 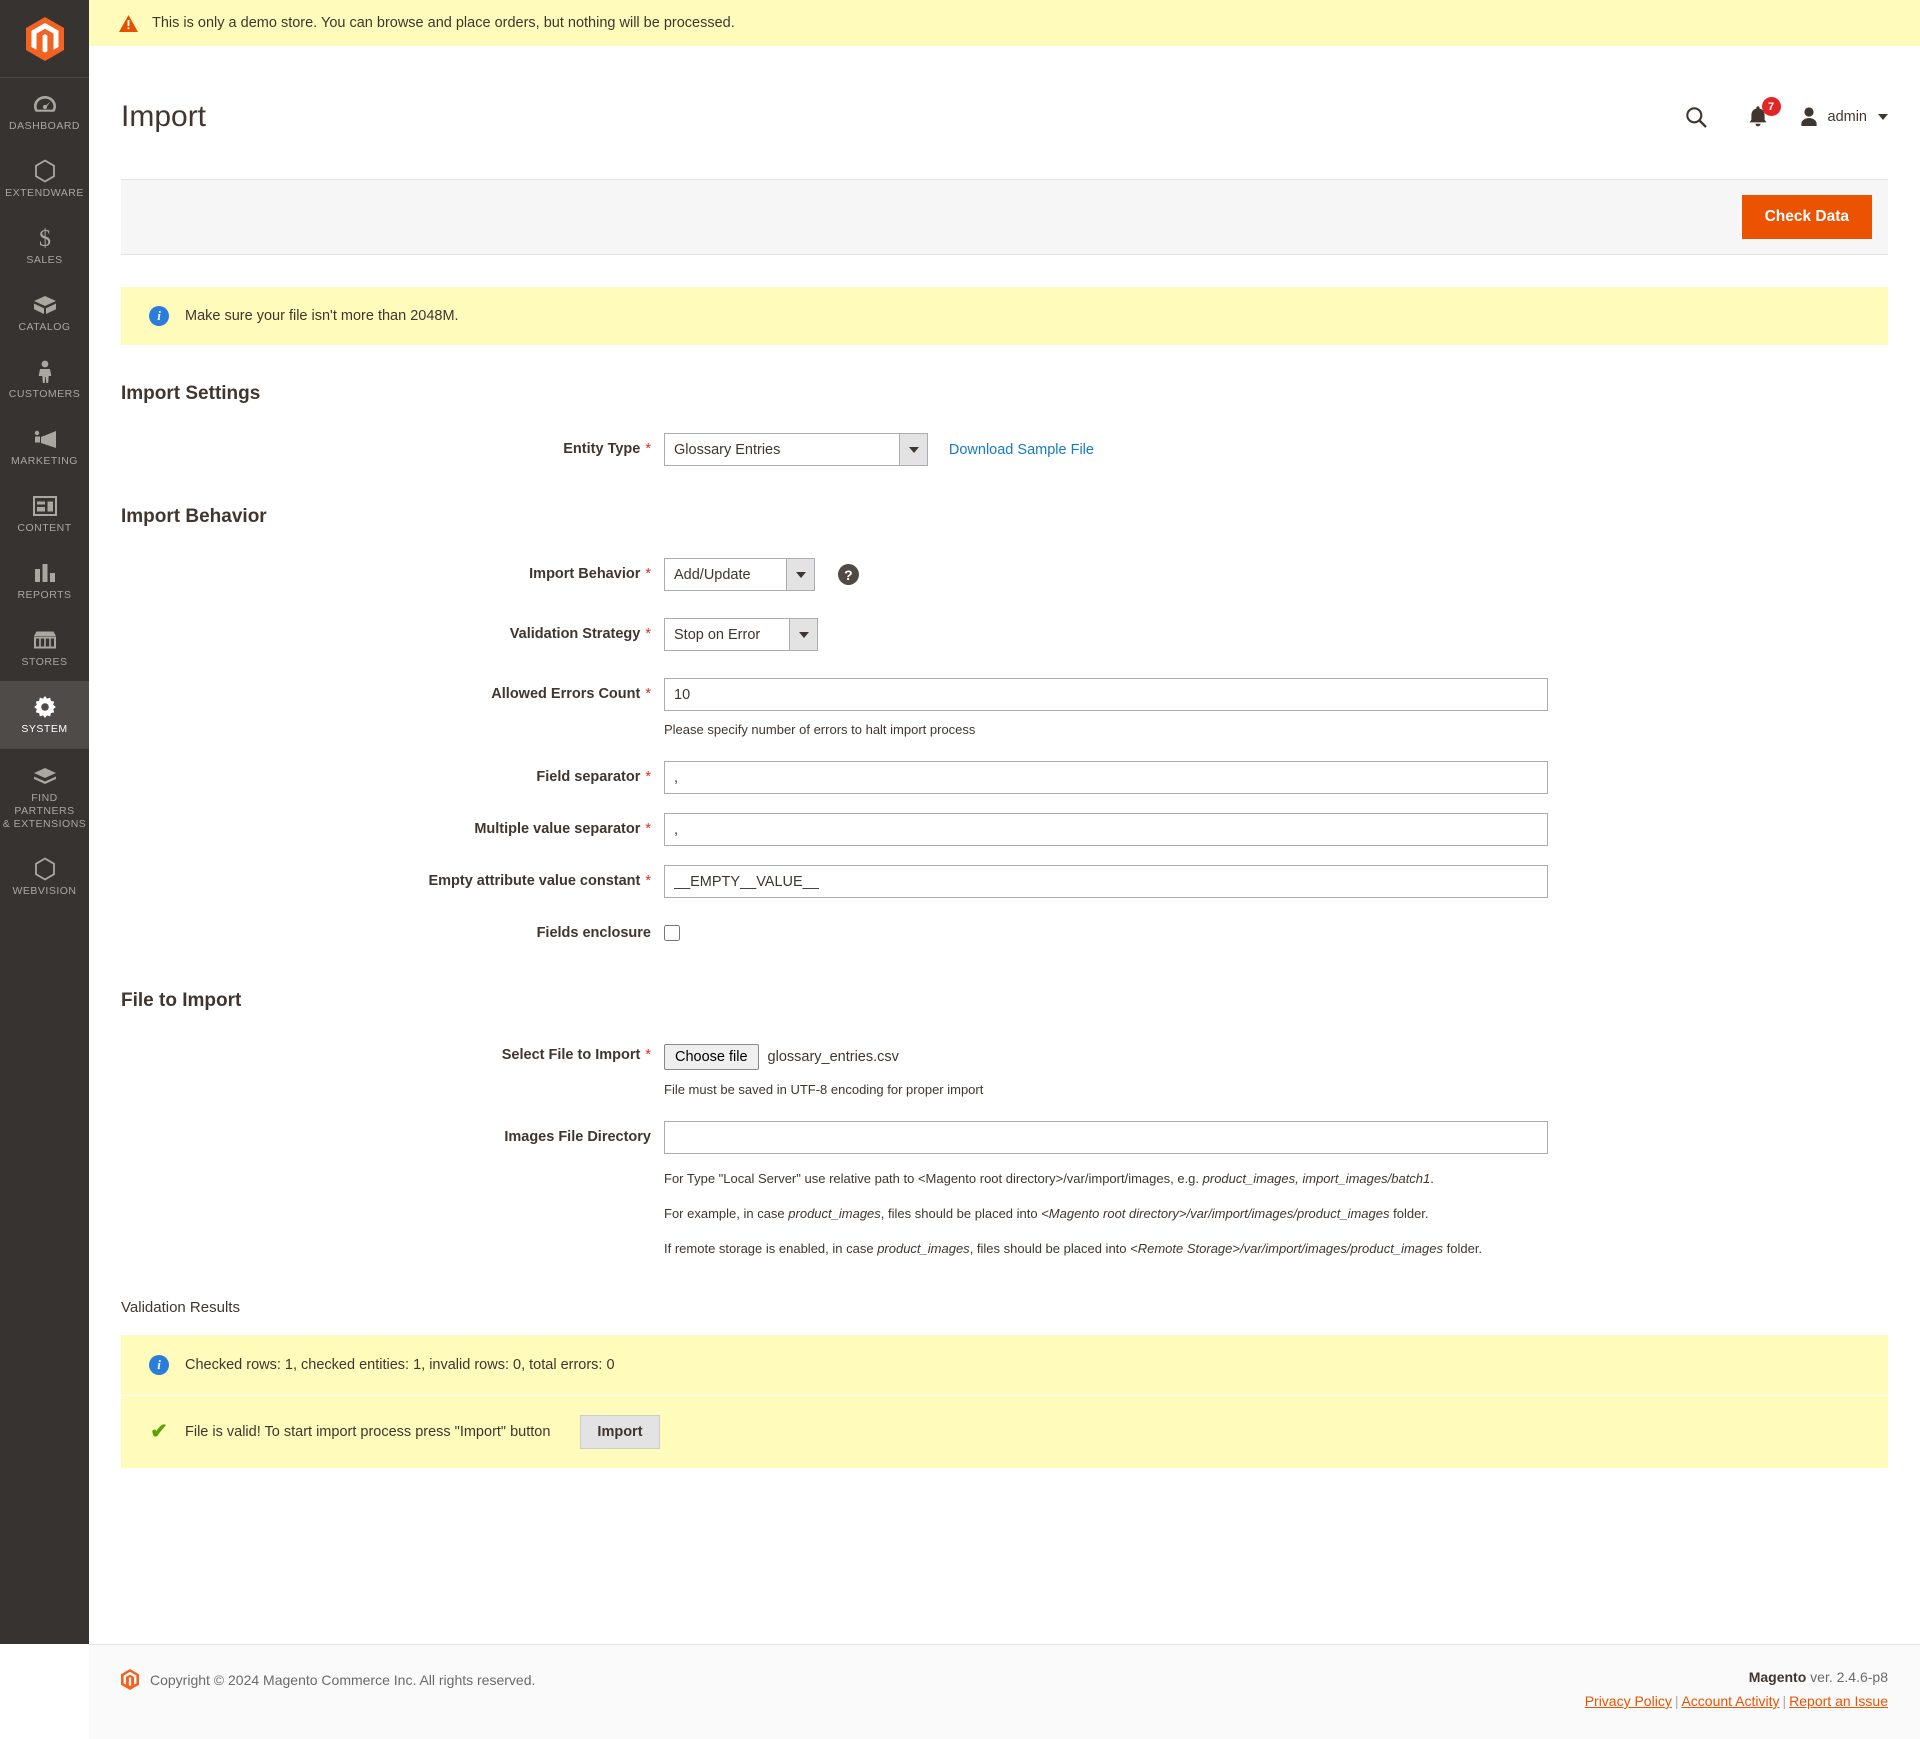 I want to click on search-button, so click(x=1696, y=117).